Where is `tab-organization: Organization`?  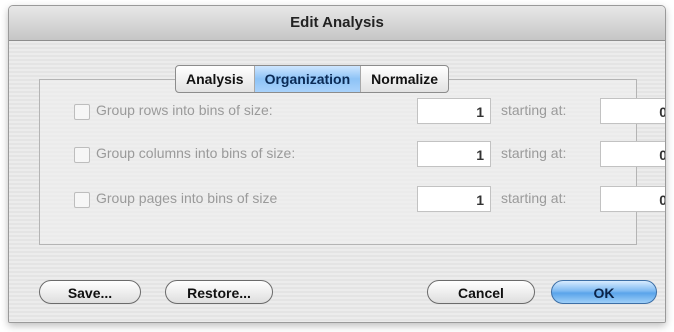 tab-organization: Organization is located at coordinates (307, 79).